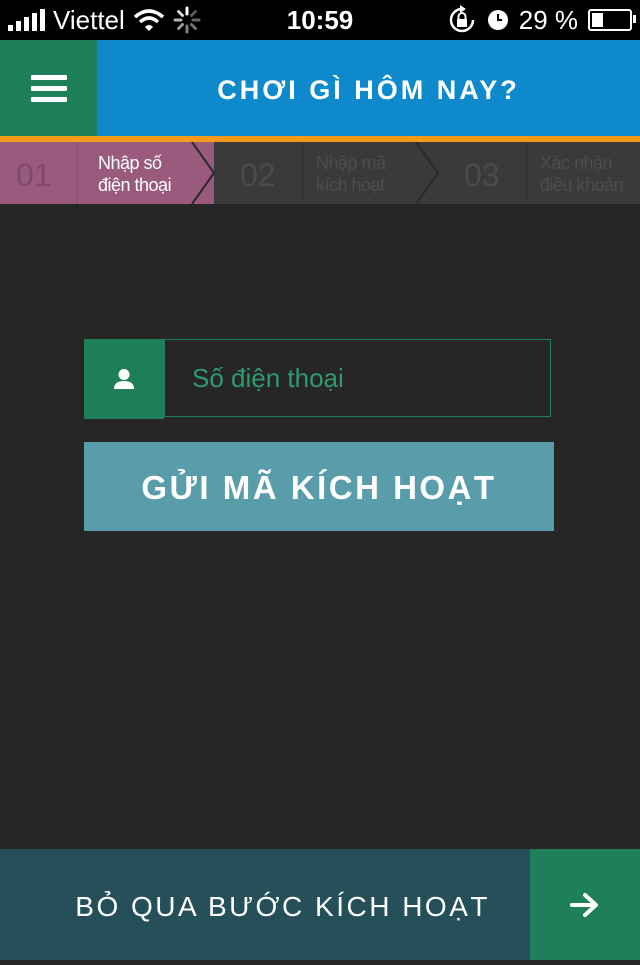  Describe the element at coordinates (368, 90) in the screenshot. I see `page-title: CHƠI GÌ HÔM NAY?` at that location.